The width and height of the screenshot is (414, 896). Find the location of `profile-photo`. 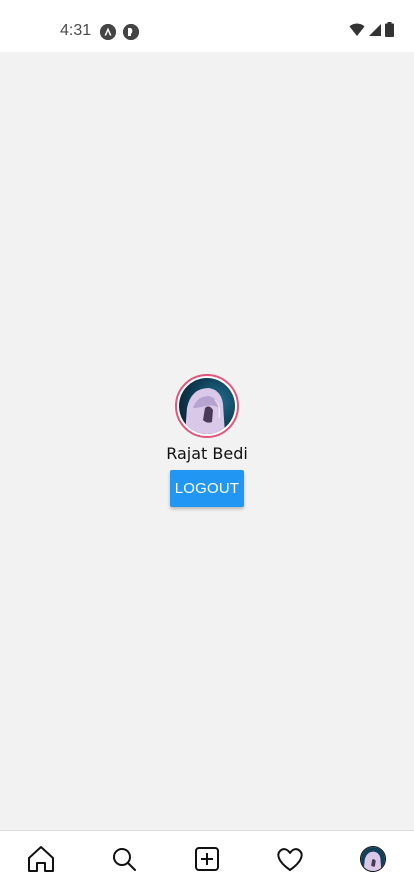

profile-photo is located at coordinates (207, 406).